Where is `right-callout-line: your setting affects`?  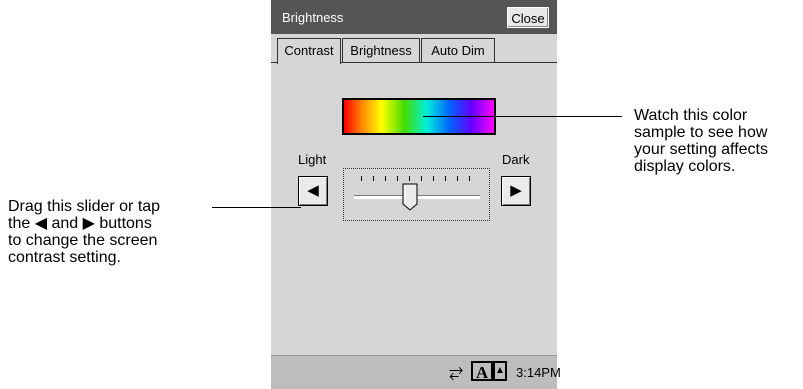 right-callout-line: your setting affects is located at coordinates (701, 149).